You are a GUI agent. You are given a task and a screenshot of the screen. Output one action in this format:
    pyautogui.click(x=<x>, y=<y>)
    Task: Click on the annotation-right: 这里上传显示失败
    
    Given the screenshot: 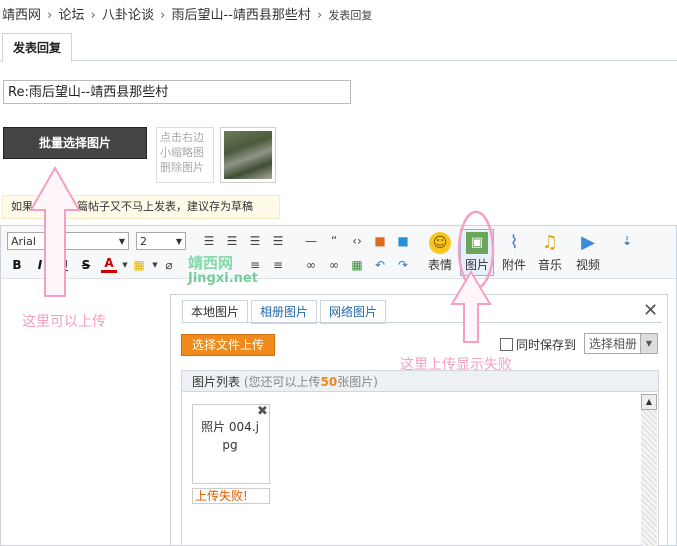 What is the action you would take?
    pyautogui.click(x=456, y=365)
    